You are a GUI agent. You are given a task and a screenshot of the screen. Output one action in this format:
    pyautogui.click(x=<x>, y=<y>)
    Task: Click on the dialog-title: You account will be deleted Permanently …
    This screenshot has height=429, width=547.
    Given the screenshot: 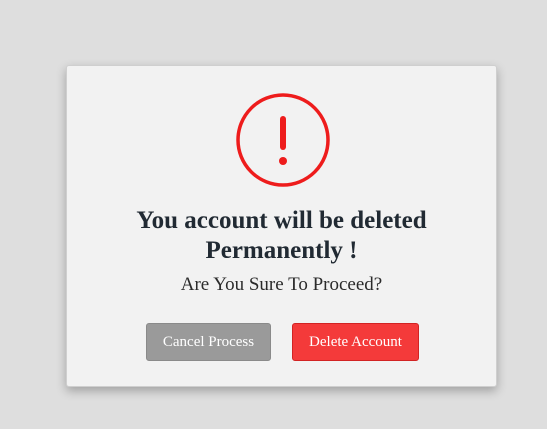 What is the action you would take?
    pyautogui.click(x=281, y=236)
    